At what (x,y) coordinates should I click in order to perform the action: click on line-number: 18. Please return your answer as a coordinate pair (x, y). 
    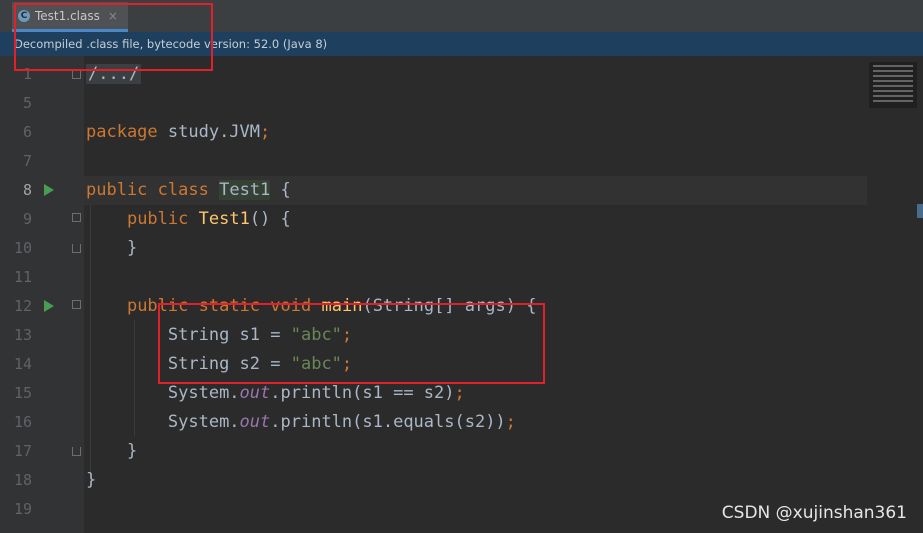
    Looking at the image, I should click on (22, 480).